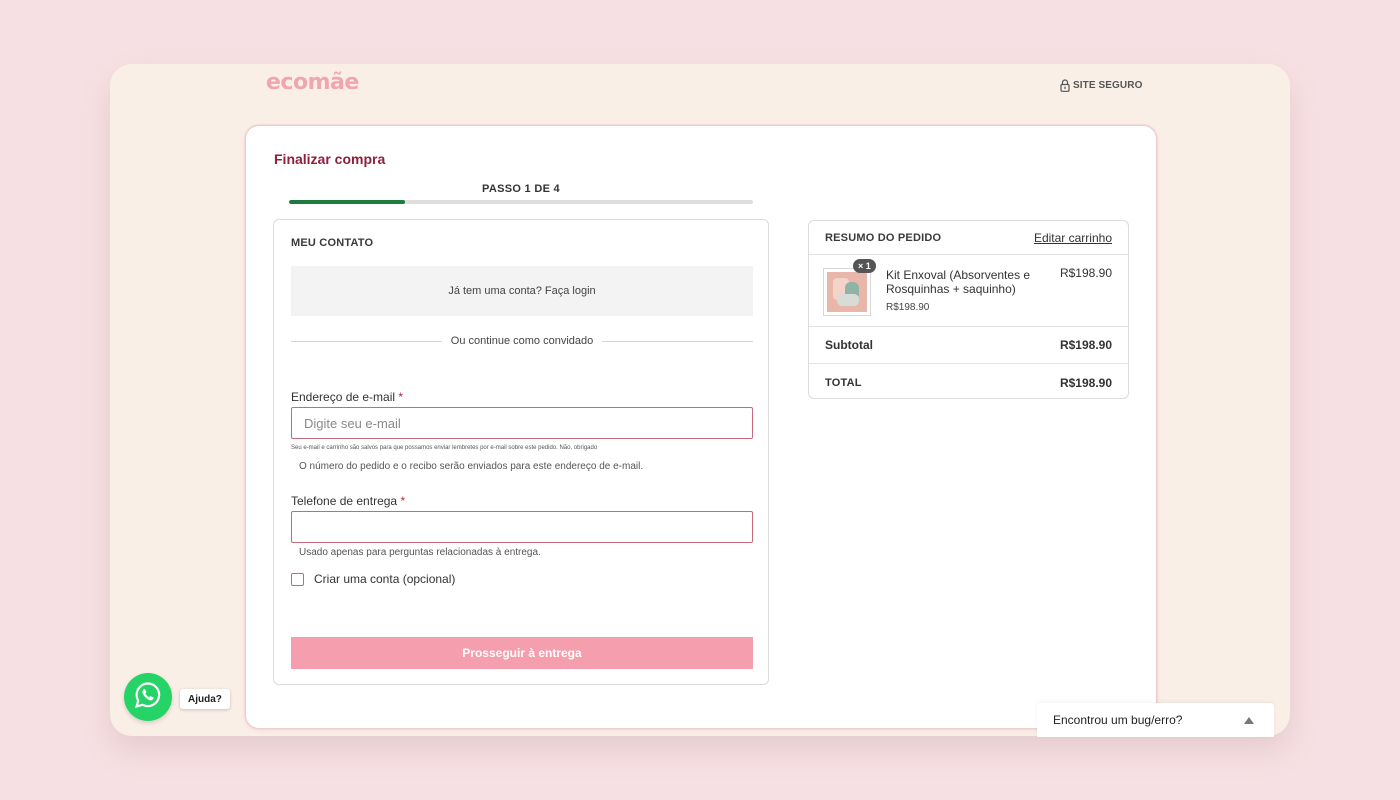  I want to click on product-thumbnail, so click(847, 292).